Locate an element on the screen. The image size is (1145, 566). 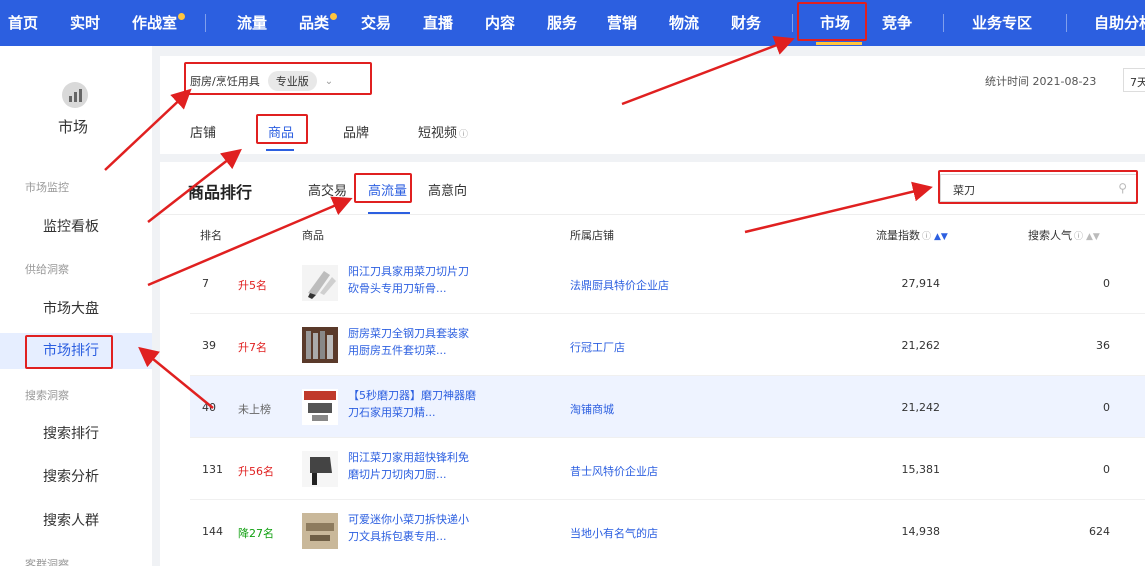
annotation-box-high-traffic is located at coordinates (383, 188).